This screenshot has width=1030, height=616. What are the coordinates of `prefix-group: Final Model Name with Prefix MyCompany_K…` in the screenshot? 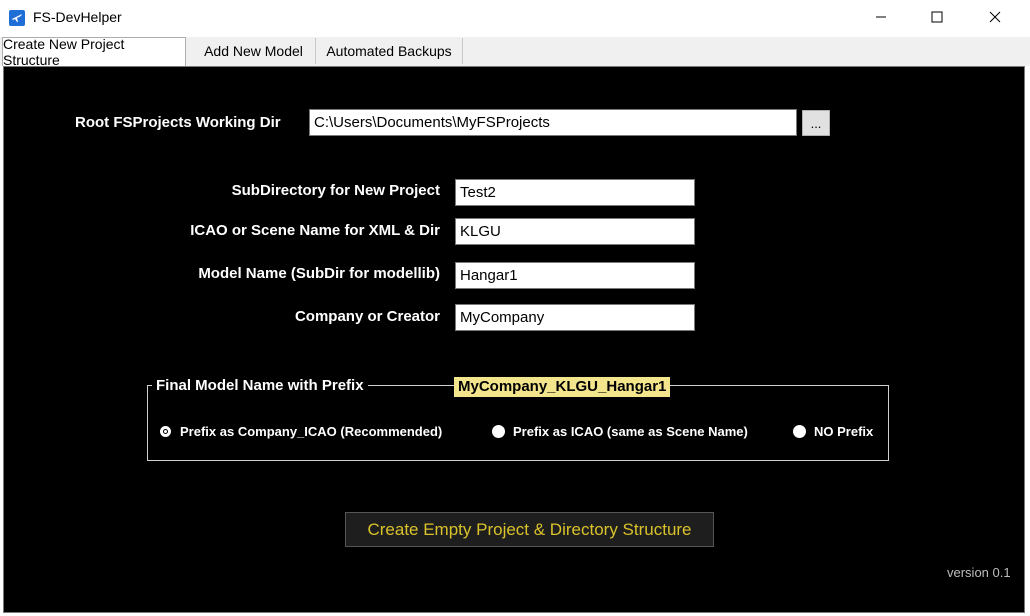 It's located at (518, 419).